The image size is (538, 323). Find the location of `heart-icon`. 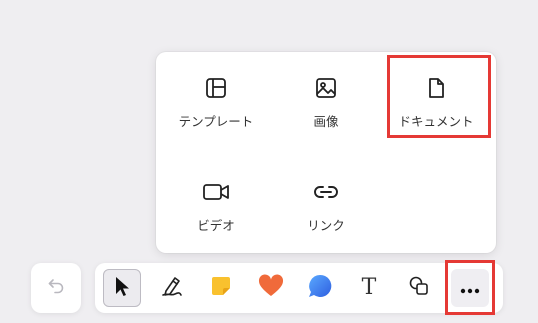

heart-icon is located at coordinates (271, 288).